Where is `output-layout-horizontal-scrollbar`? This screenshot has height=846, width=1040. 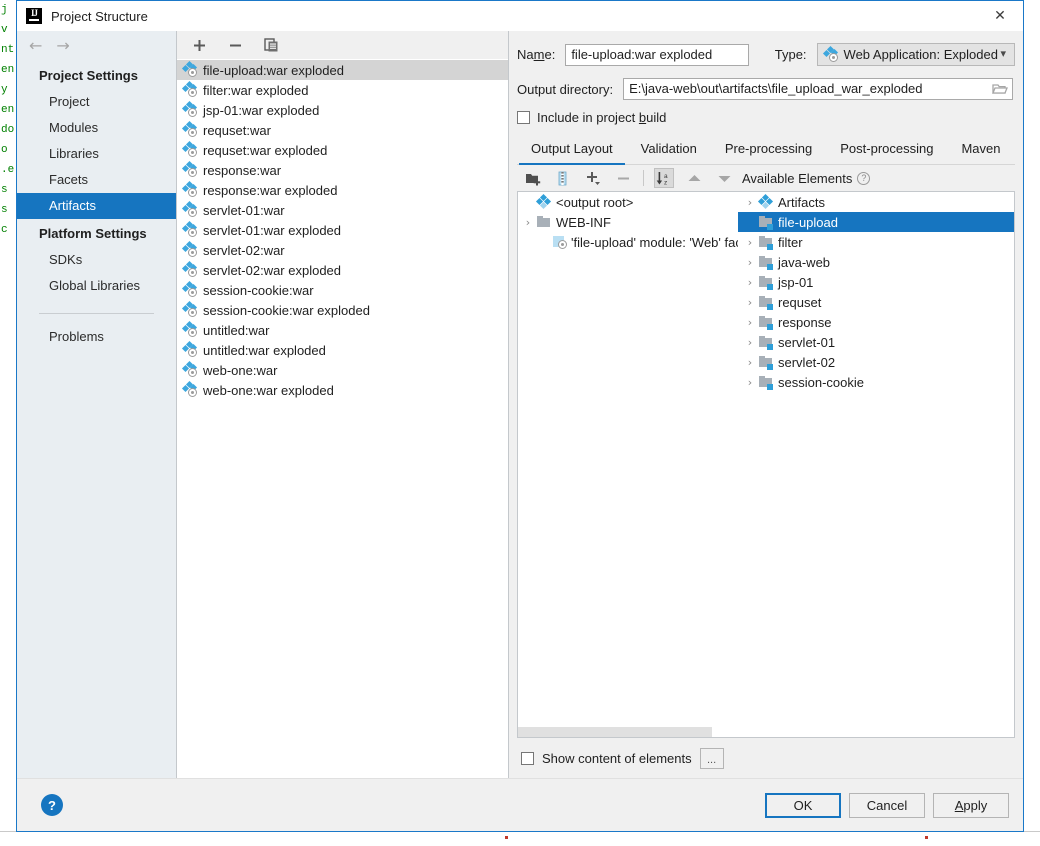
output-layout-horizontal-scrollbar is located at coordinates (628, 732).